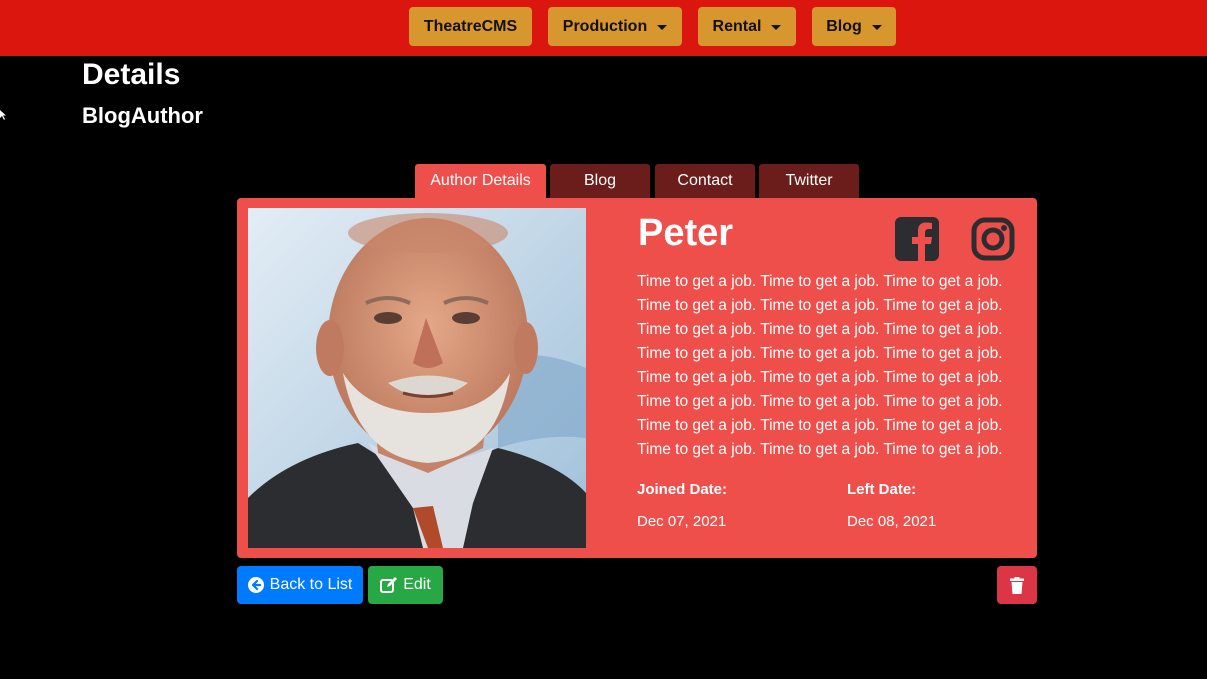  Describe the element at coordinates (682, 489) in the screenshot. I see `joined-date-label: Joined Date:` at that location.